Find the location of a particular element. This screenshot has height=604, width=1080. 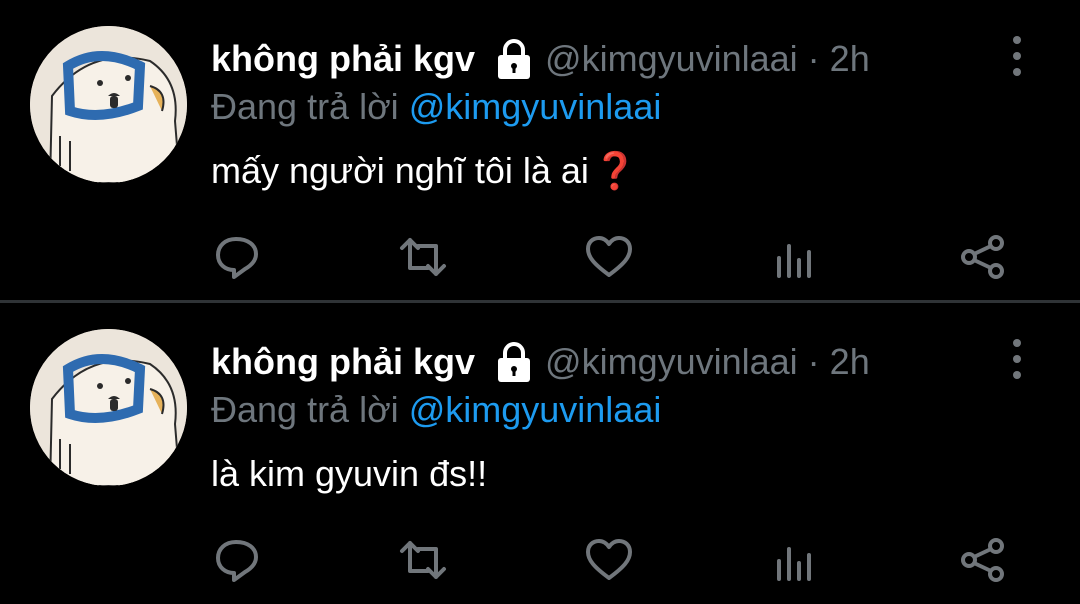

tweet-text: là kim gyuvin đs!! is located at coordinates (349, 476).